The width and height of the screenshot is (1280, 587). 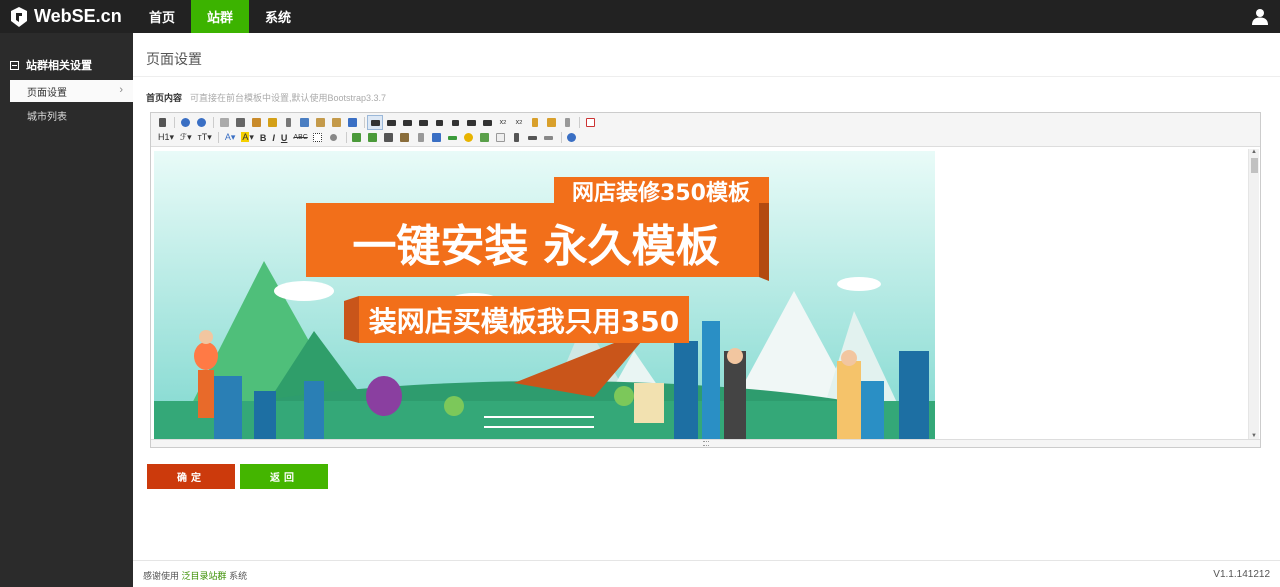 I want to click on italic-button: I, so click(x=273, y=138).